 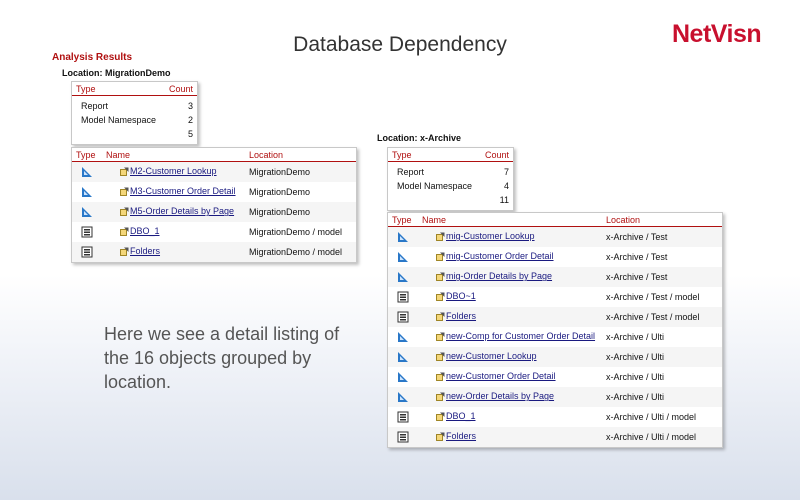 I want to click on summary-type: Model Namespace, so click(x=119, y=120).